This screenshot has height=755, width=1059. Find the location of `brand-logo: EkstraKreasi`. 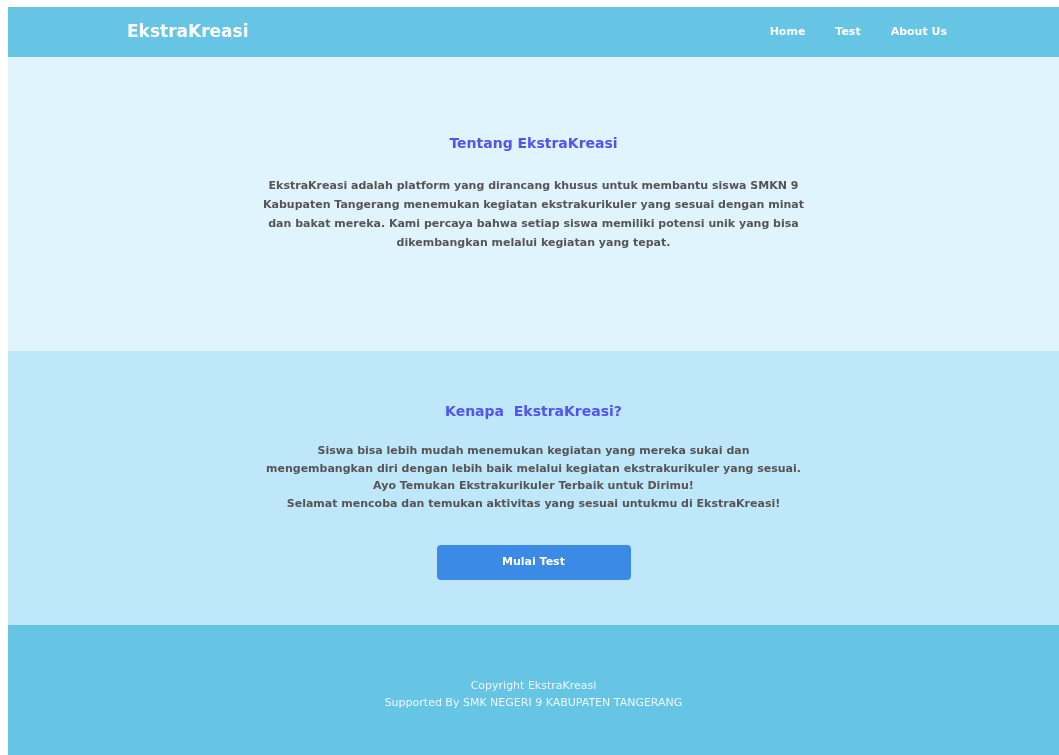

brand-logo: EkstraKreasi is located at coordinates (188, 32).